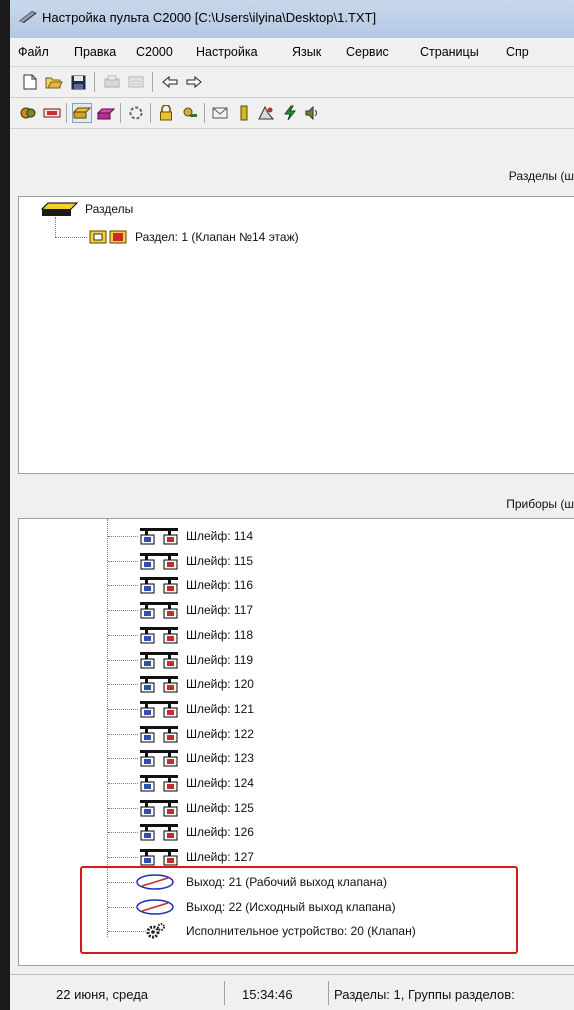 This screenshot has height=1010, width=574. I want to click on highlight-box, so click(299, 910).